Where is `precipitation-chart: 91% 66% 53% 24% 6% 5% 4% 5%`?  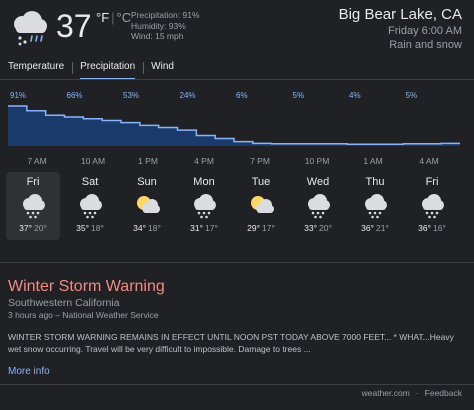
precipitation-chart: 91% 66% 53% 24% 6% 5% 4% 5% is located at coordinates (234, 118).